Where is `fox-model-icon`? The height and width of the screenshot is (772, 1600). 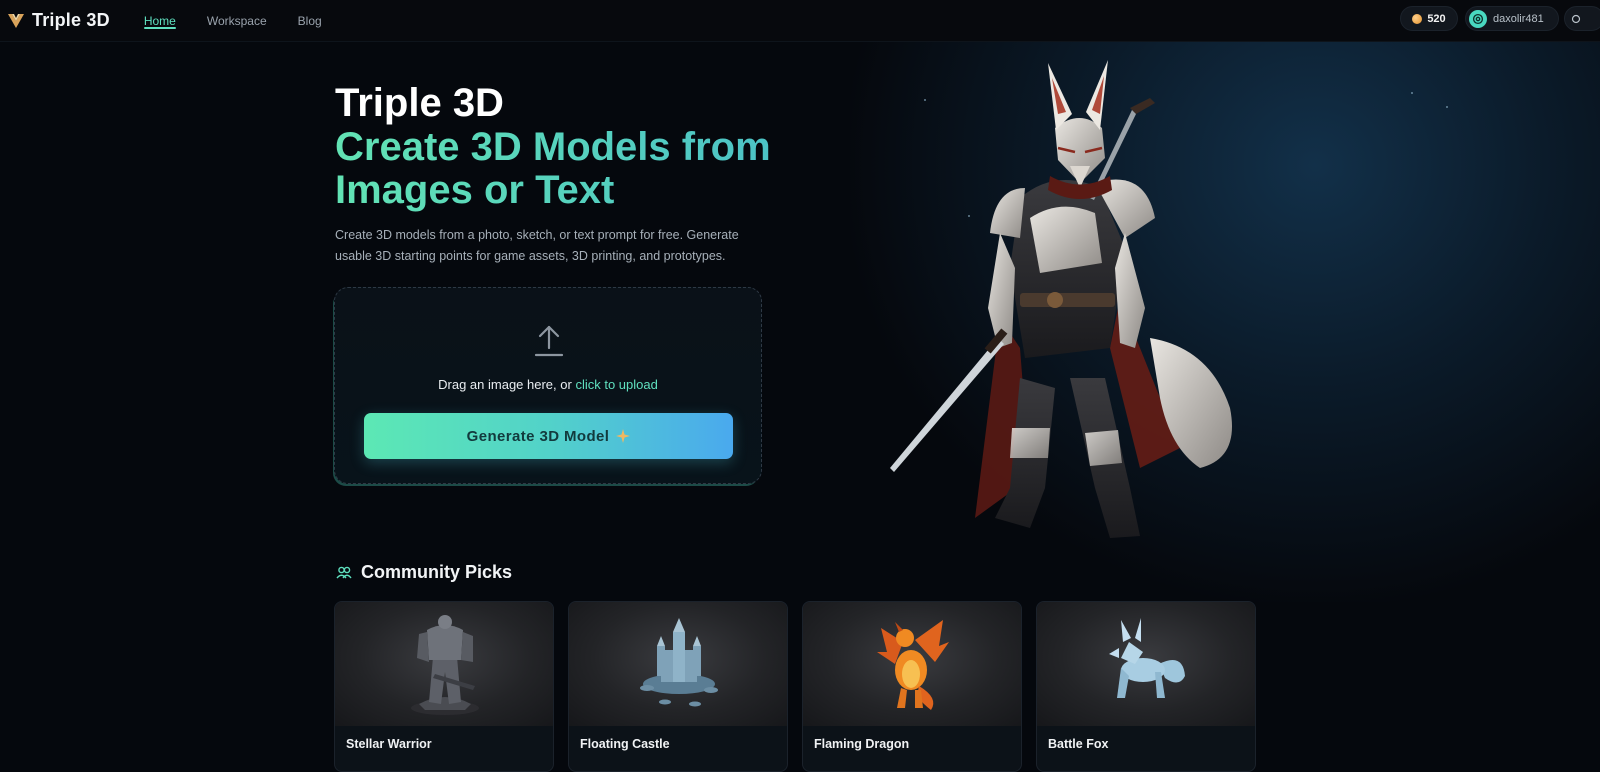 fox-model-icon is located at coordinates (1147, 658).